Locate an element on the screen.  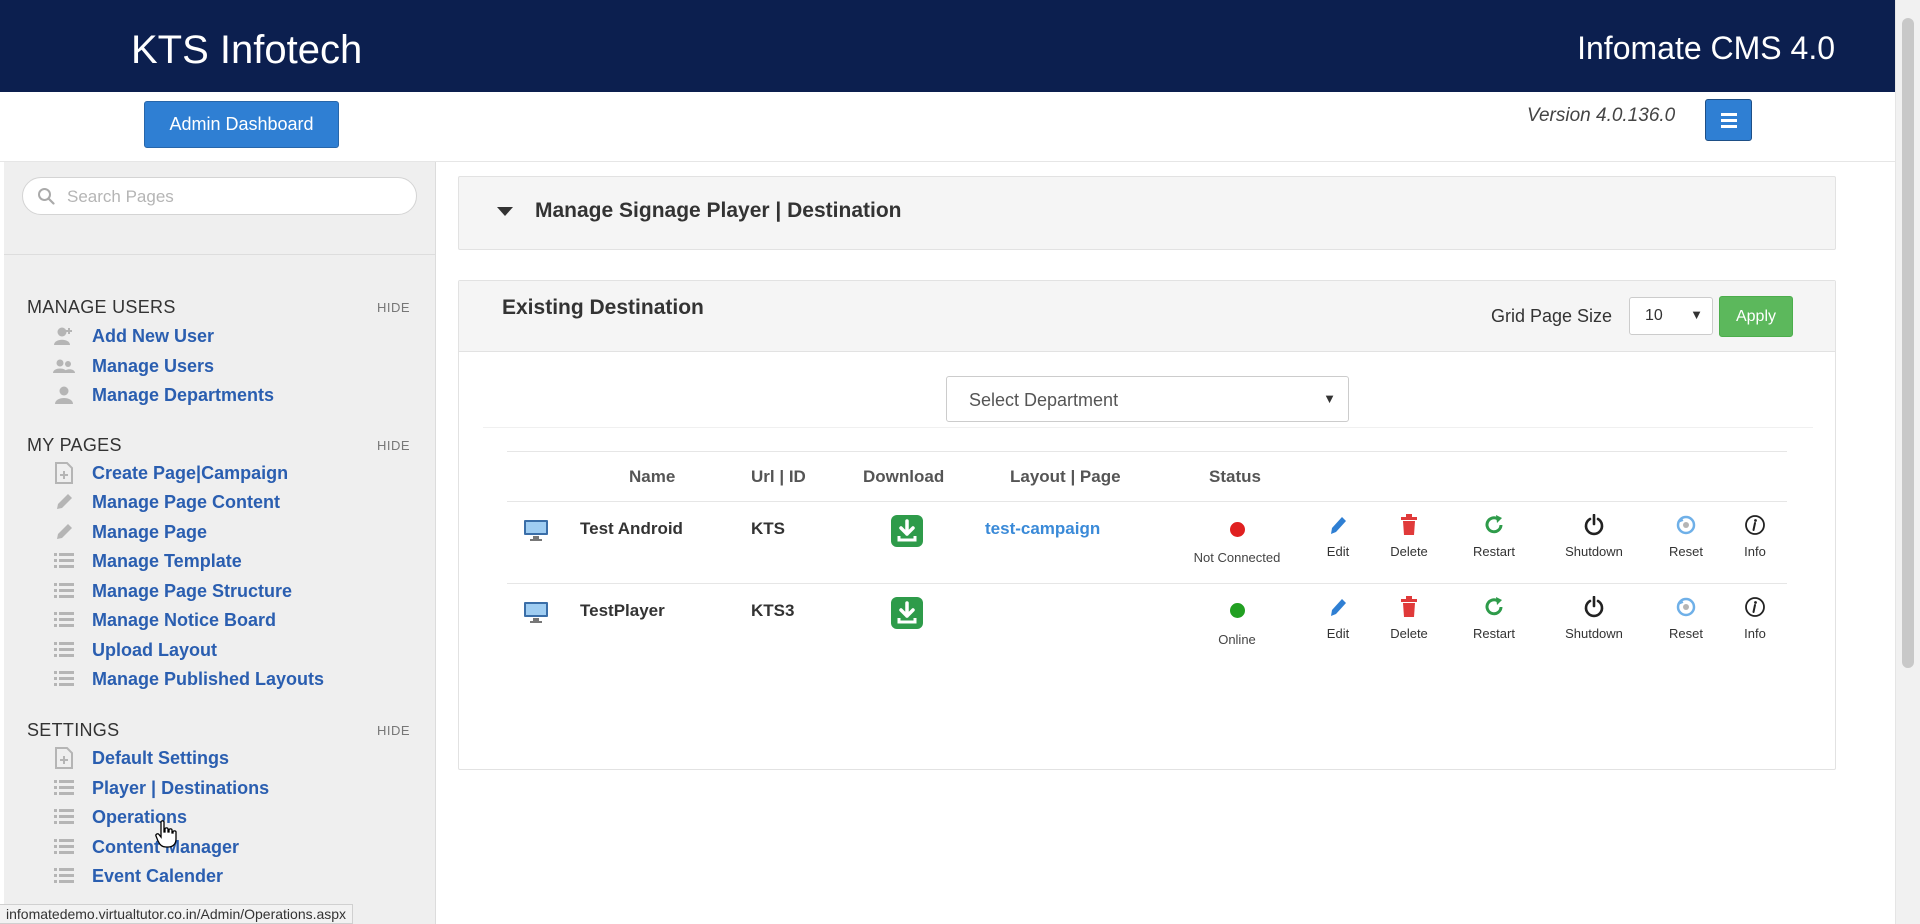
column-header-url-id: Url | ID is located at coordinates (778, 476).